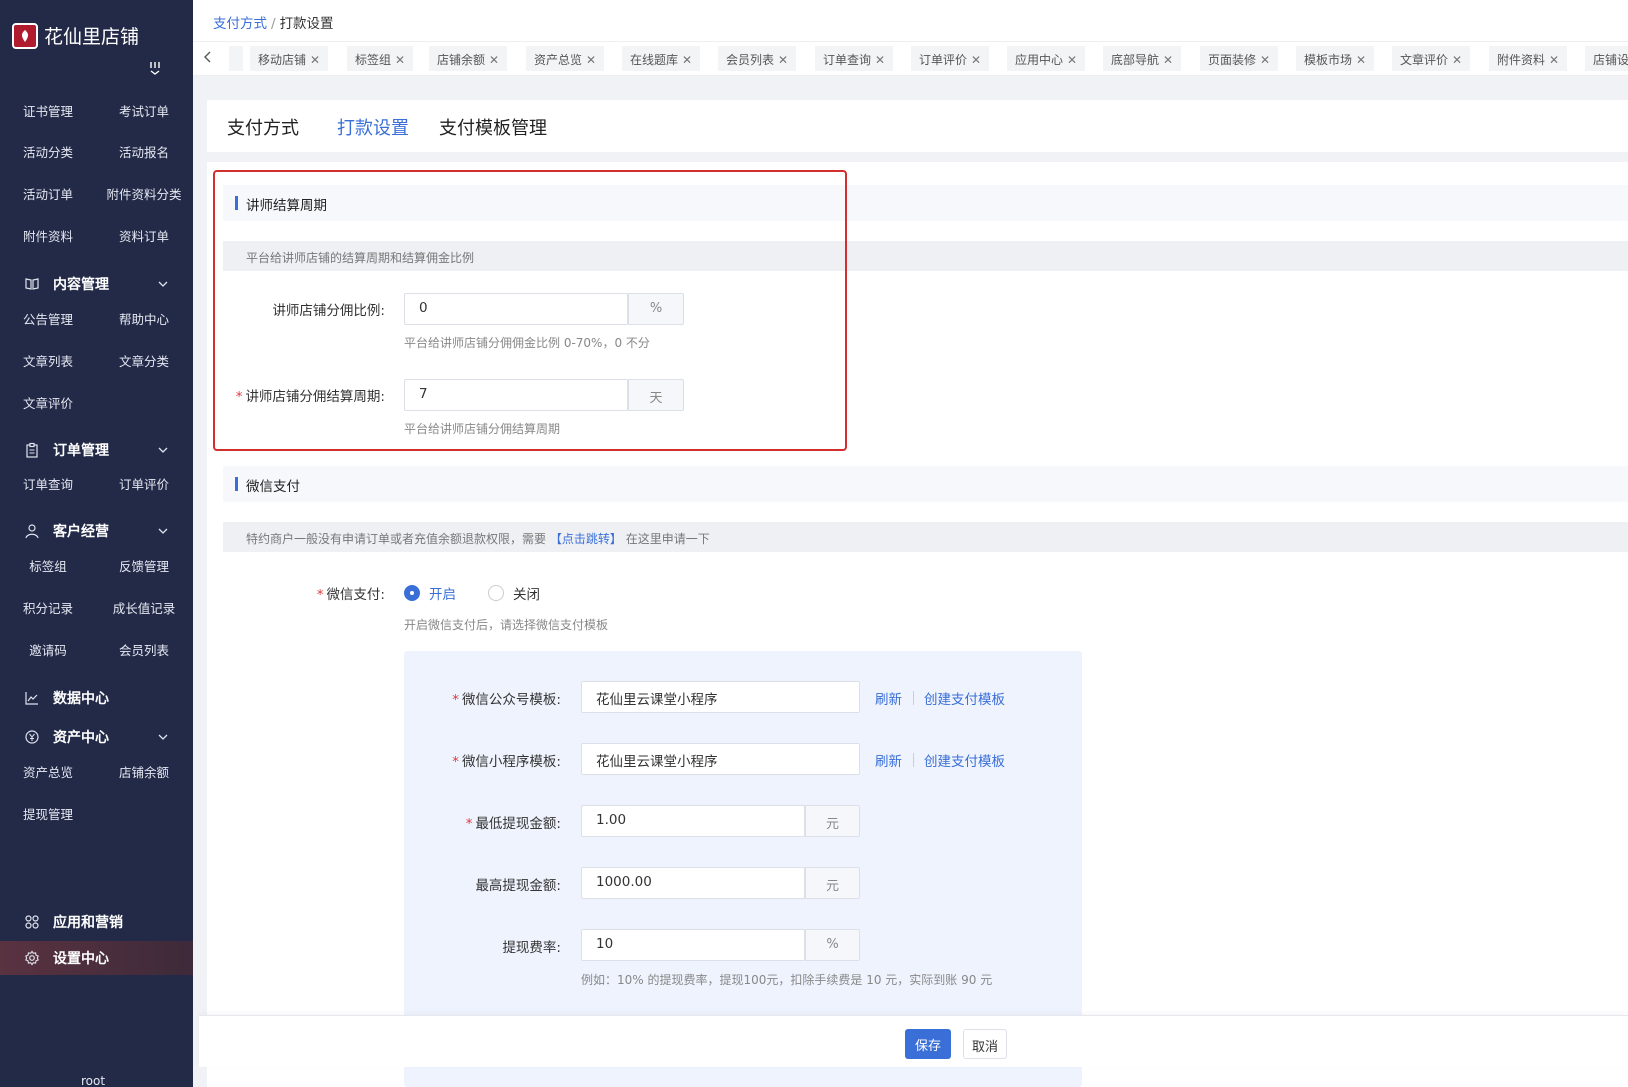 This screenshot has width=1628, height=1087. What do you see at coordinates (144, 771) in the screenshot?
I see `menu-item-store-balance: 店铺余额` at bounding box center [144, 771].